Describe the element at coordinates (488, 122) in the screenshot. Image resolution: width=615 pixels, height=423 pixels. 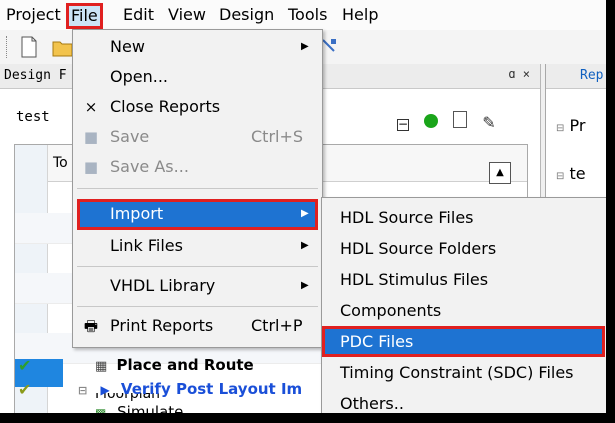
I see `settings-icon: ✎` at that location.